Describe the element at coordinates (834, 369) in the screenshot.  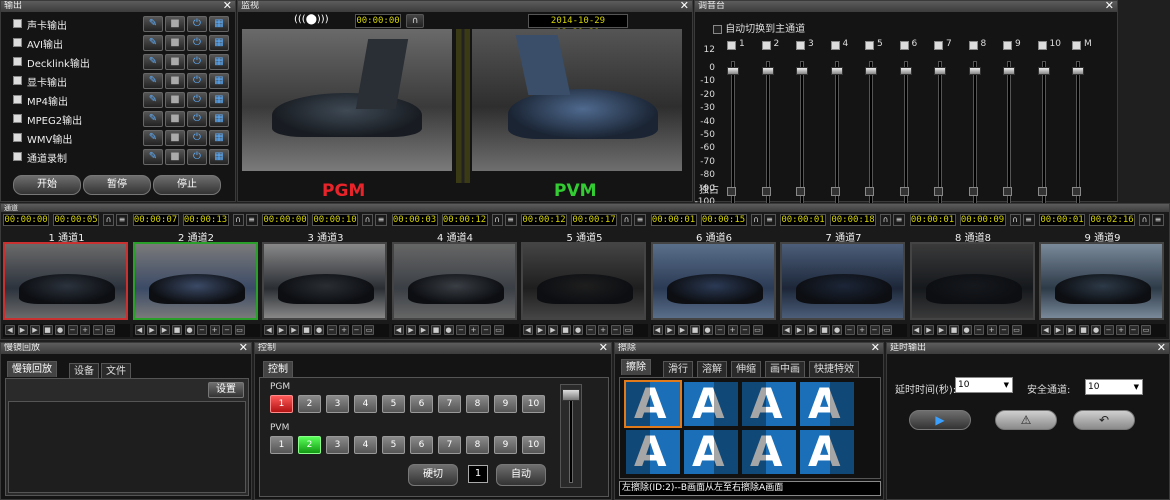
I see `tab-transition-5: 快捷特效` at that location.